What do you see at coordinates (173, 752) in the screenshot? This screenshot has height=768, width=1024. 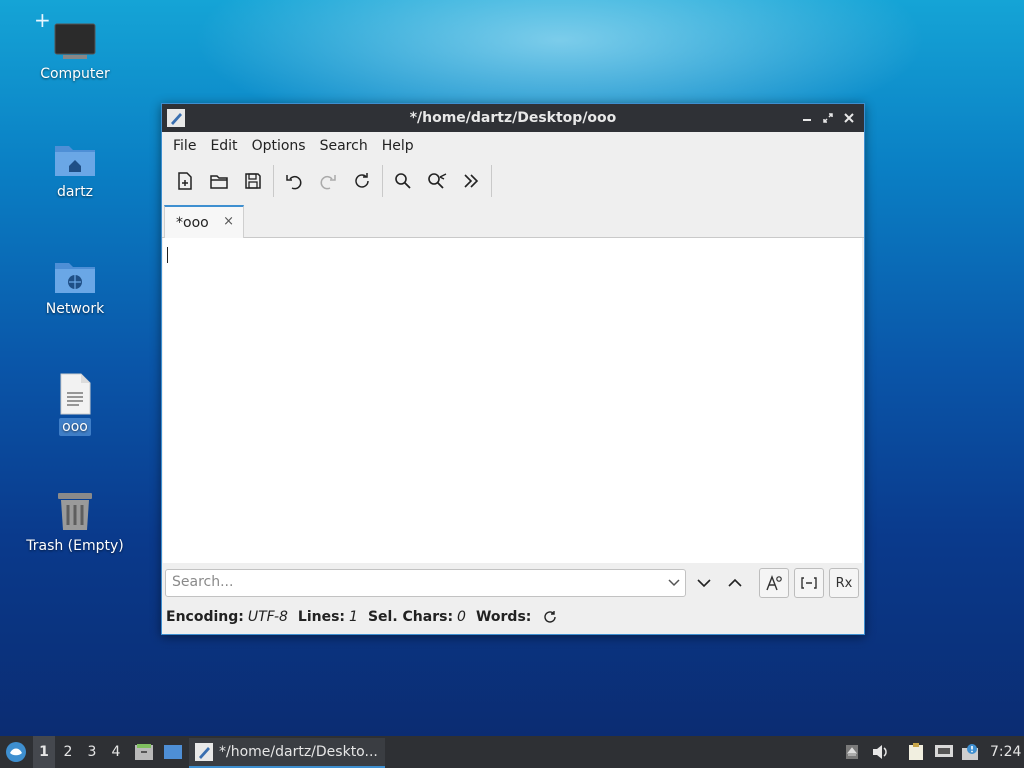 I see `show-desktop-button` at bounding box center [173, 752].